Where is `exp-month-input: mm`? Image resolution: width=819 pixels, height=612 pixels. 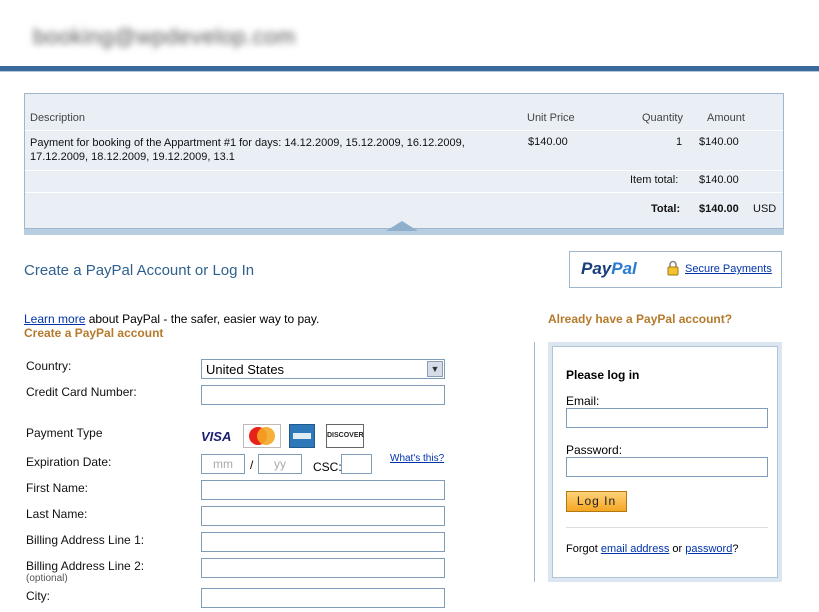 exp-month-input: mm is located at coordinates (223, 464).